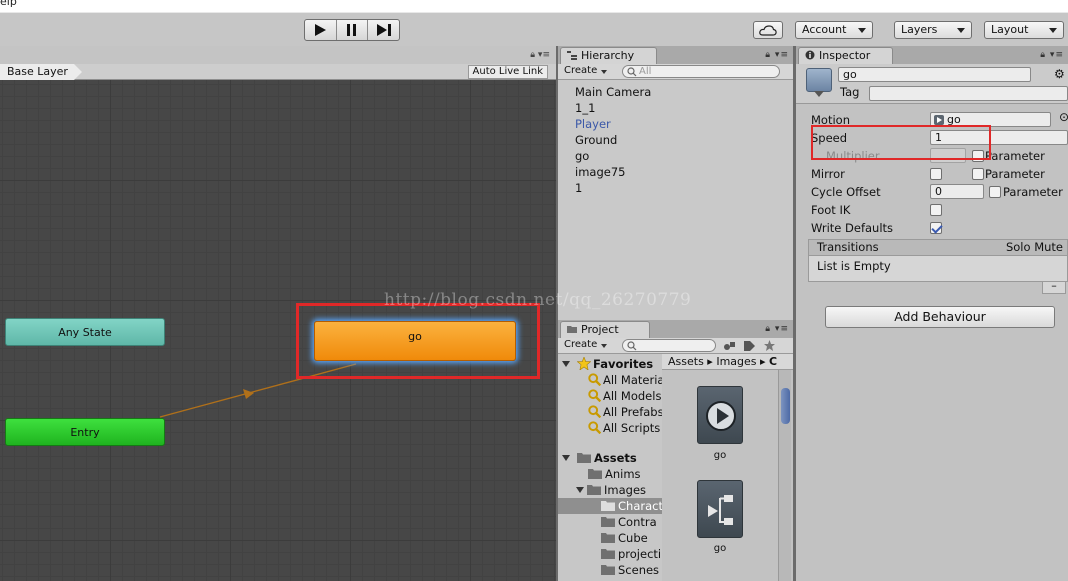  I want to click on list-item: 1_1, so click(613, 108).